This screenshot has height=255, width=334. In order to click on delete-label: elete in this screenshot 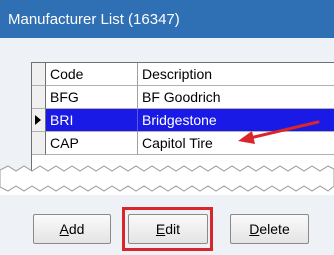, I will do `click(274, 229)`.